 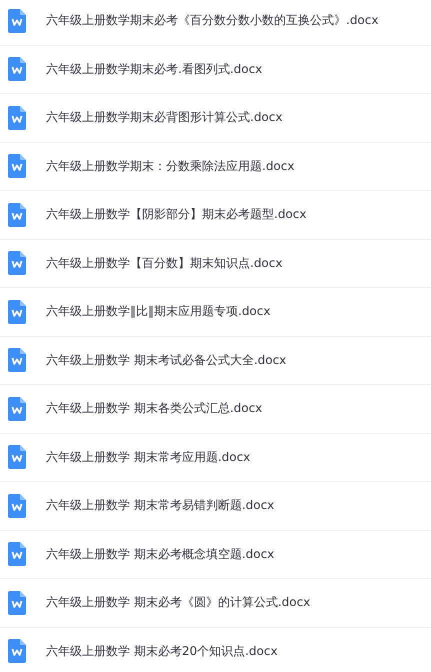 What do you see at coordinates (170, 166) in the screenshot?
I see `file-name: 六年级上册数学期末：分数乘除法应用题.docx` at bounding box center [170, 166].